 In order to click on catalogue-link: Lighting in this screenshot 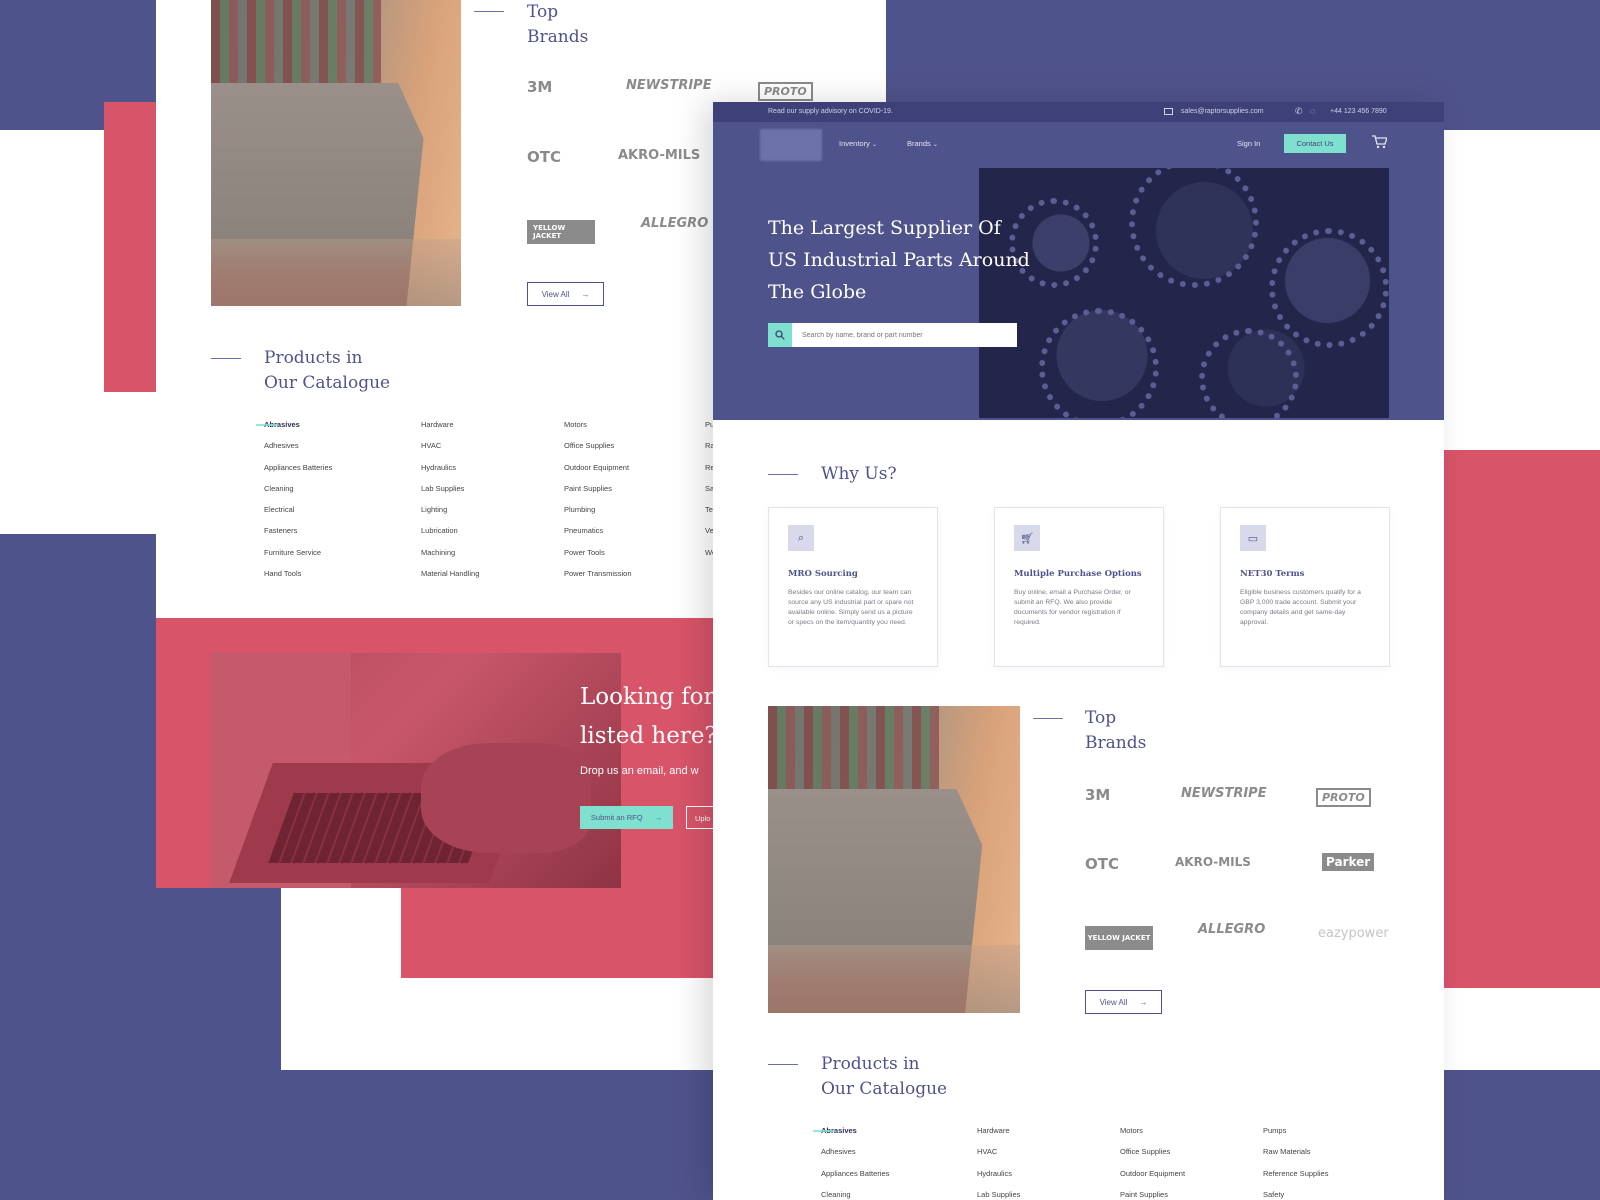, I will do `click(450, 515)`.